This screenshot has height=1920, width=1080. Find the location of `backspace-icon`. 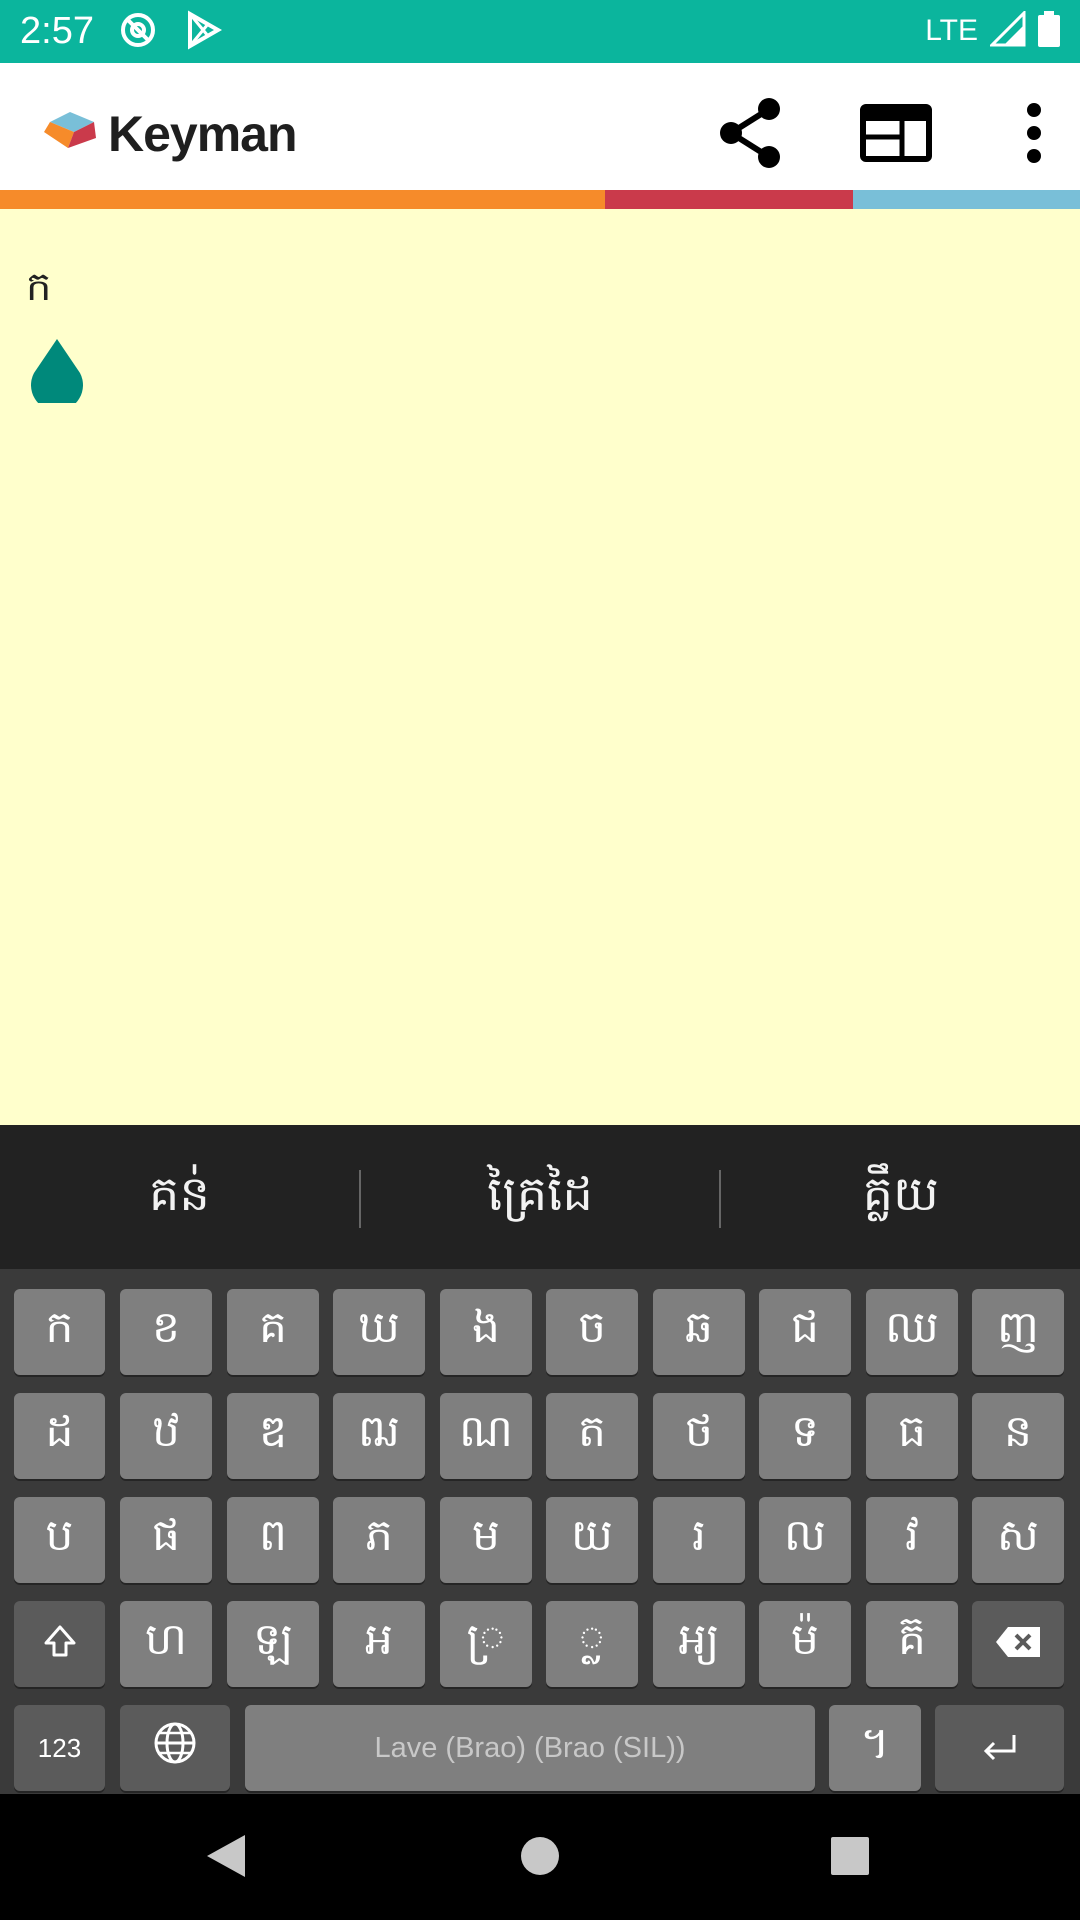

backspace-icon is located at coordinates (1018, 1644).